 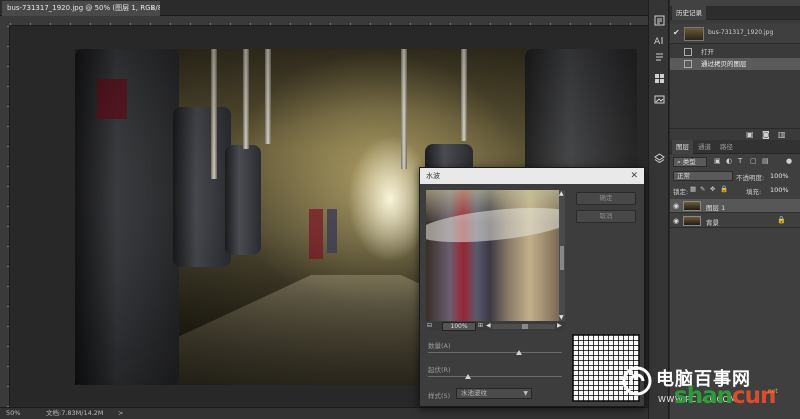 What do you see at coordinates (659, 158) in the screenshot?
I see `layers-icon` at bounding box center [659, 158].